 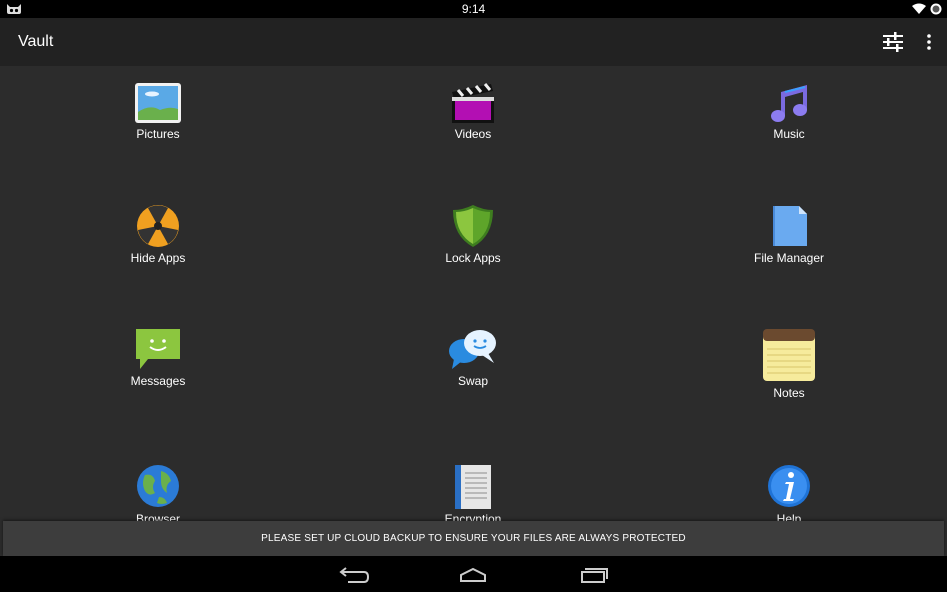 What do you see at coordinates (158, 103) in the screenshot?
I see `pictures-icon` at bounding box center [158, 103].